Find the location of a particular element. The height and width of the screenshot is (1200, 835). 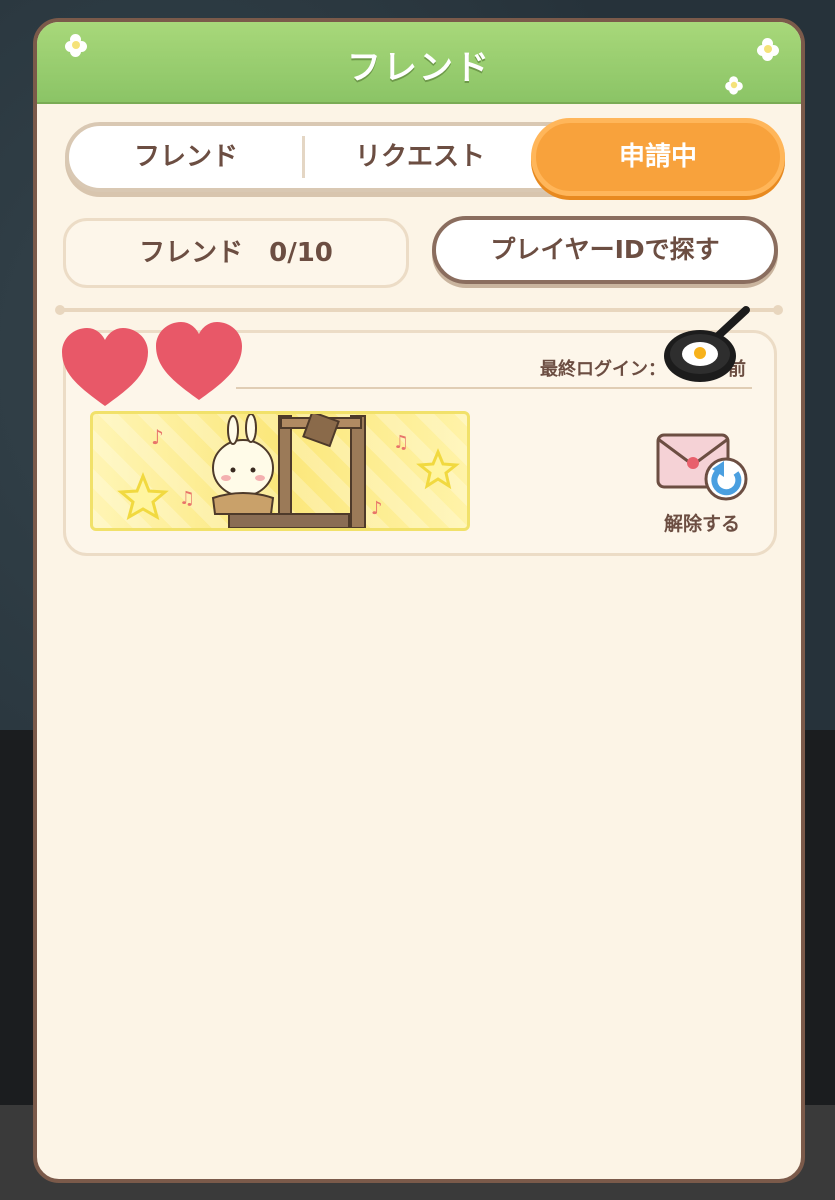

tab-divider is located at coordinates (303, 157).